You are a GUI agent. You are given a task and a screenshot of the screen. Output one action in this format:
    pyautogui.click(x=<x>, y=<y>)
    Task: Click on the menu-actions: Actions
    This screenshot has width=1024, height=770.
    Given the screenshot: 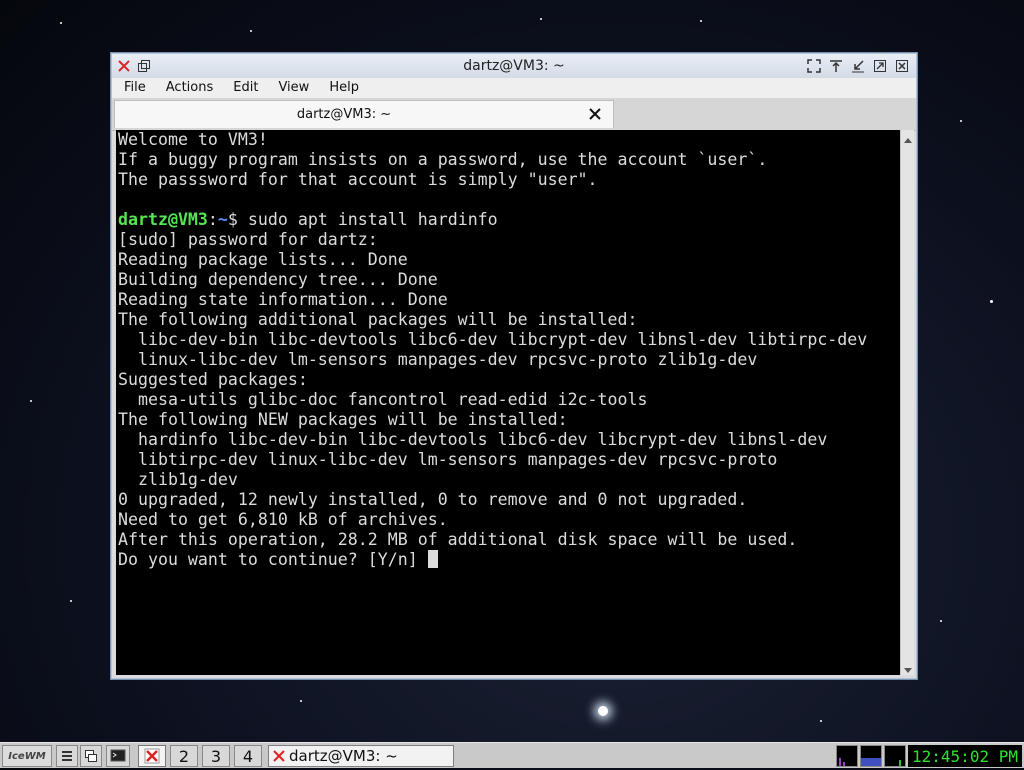 What is the action you would take?
    pyautogui.click(x=188, y=88)
    